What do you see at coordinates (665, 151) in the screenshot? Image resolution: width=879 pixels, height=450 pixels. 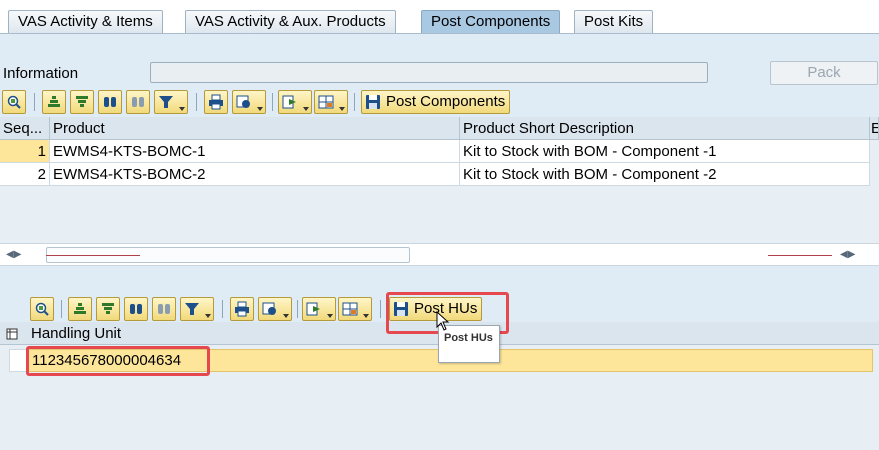 I see `table-row-1-description: Kit to Stock with BOM - Component -1` at bounding box center [665, 151].